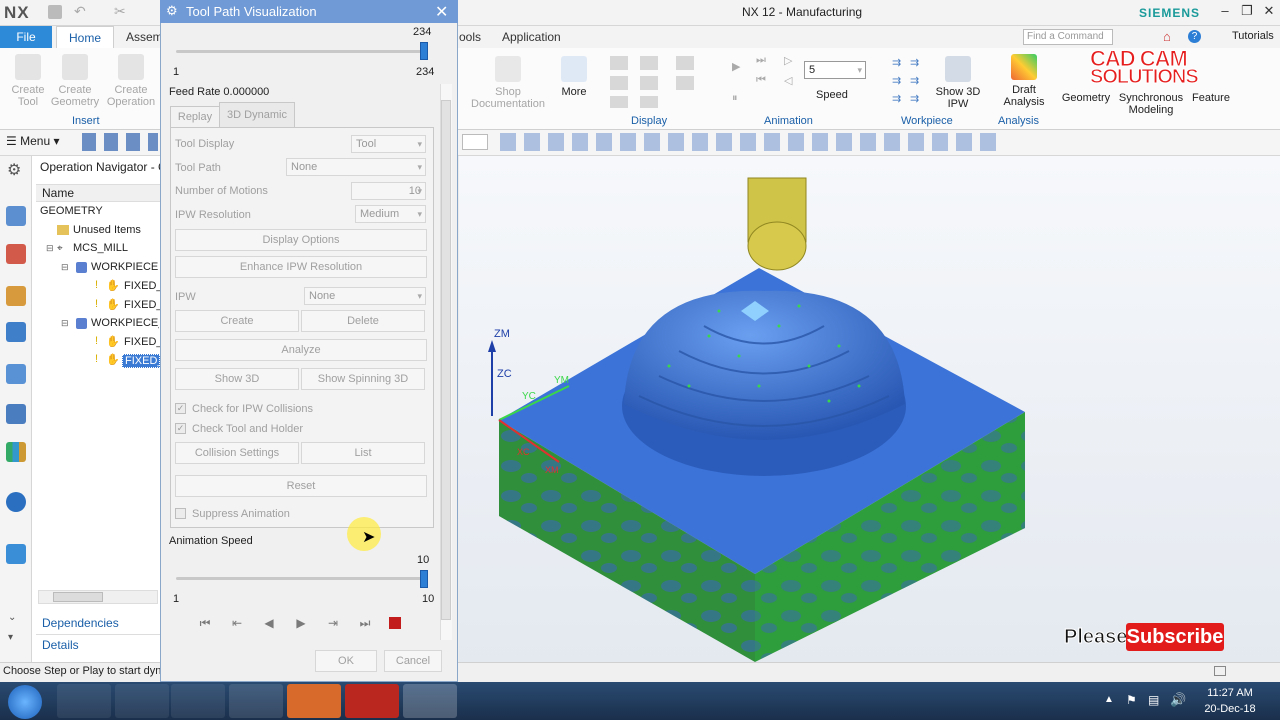 This screenshot has width=1280, height=720. I want to click on create-ipw-button: Create, so click(237, 321).